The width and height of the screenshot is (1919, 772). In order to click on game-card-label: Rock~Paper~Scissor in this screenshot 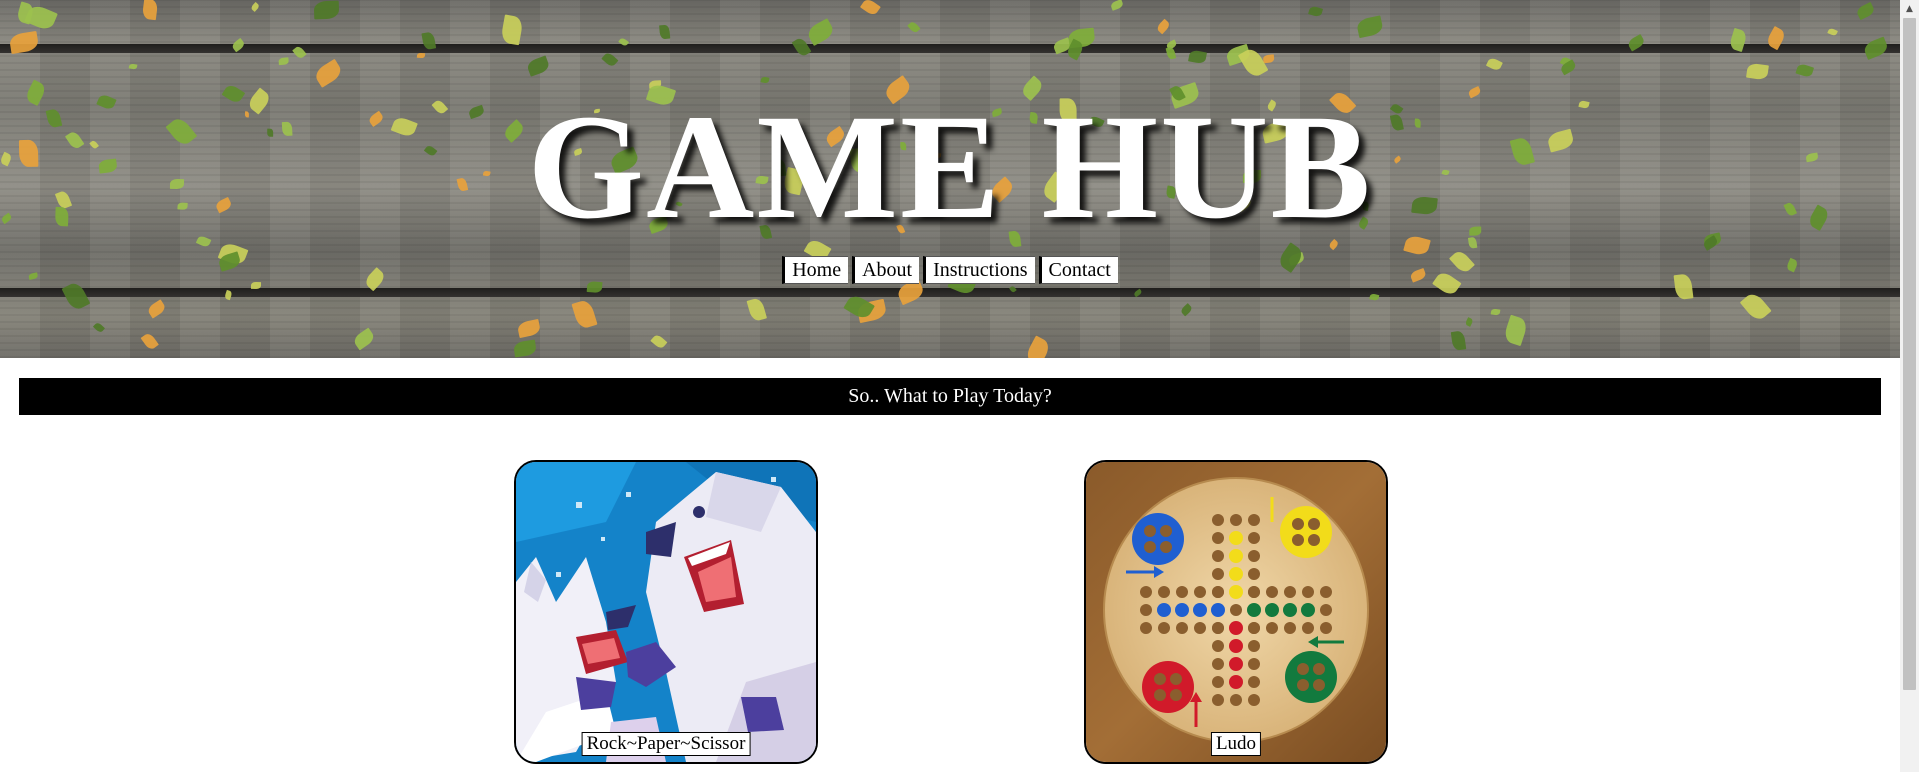, I will do `click(666, 744)`.